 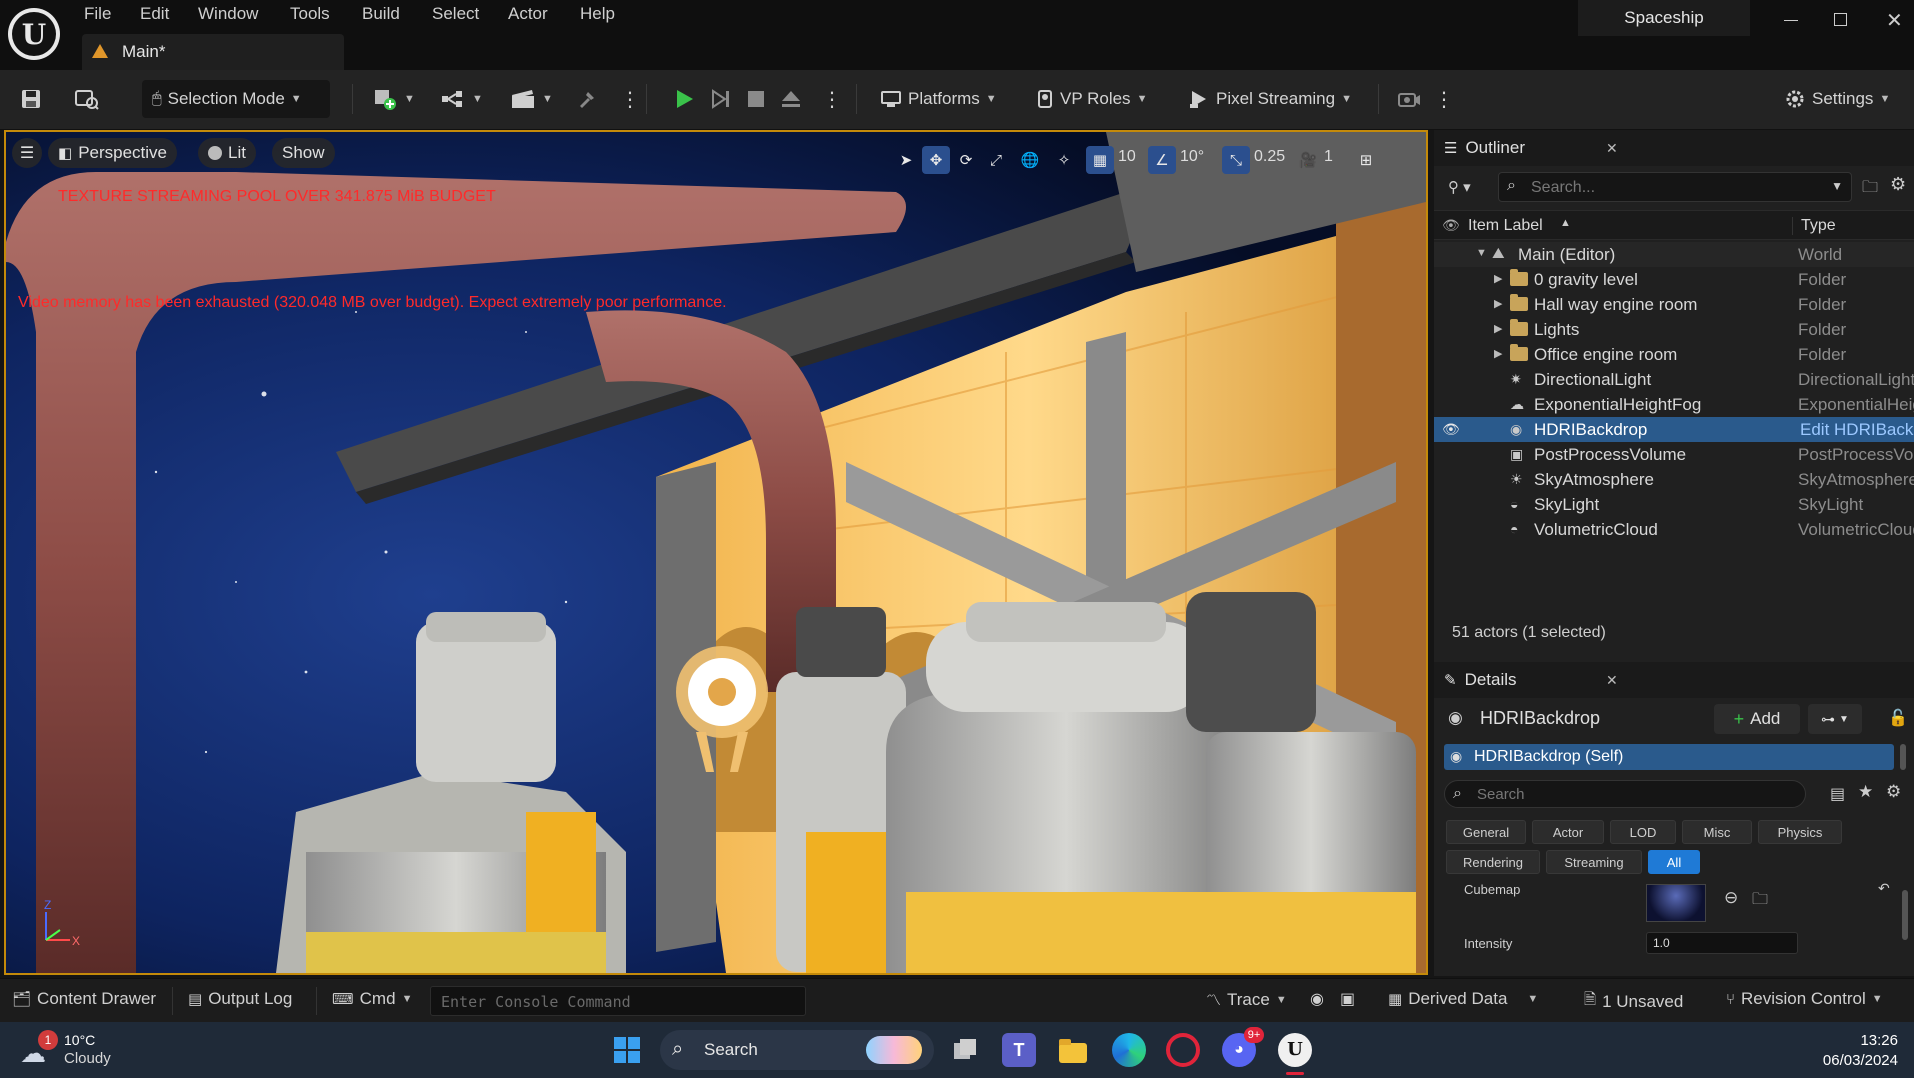 What do you see at coordinates (228, 14) in the screenshot?
I see `menu-window: Window` at bounding box center [228, 14].